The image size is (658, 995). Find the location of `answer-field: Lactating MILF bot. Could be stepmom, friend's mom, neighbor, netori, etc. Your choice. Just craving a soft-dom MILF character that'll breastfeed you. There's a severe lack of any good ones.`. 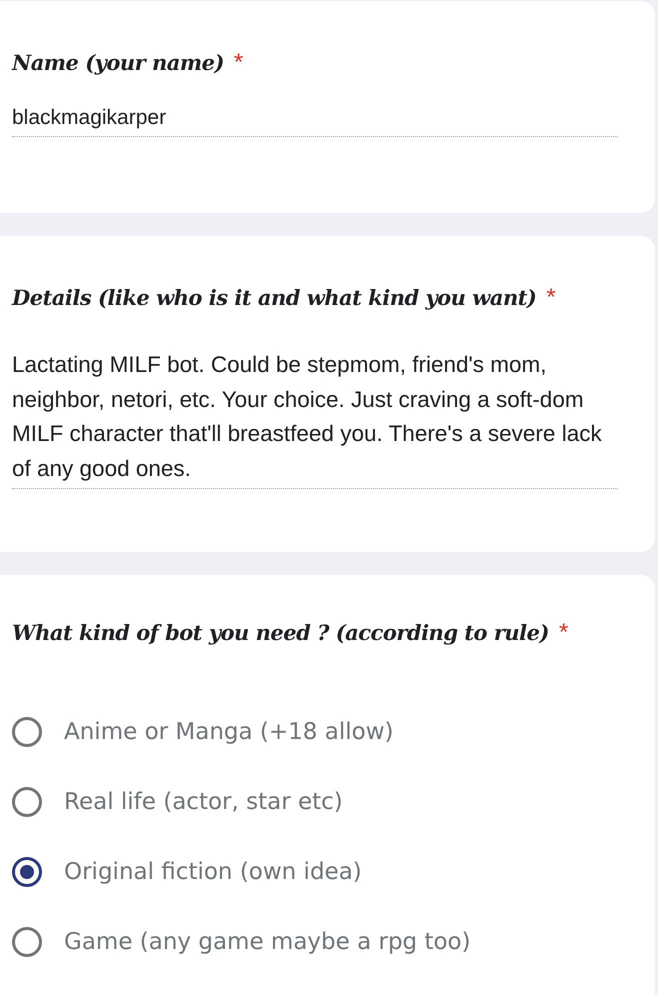

answer-field: Lactating MILF bot. Could be stepmom, friend's mom, neighbor, netori, etc. Your choice. Just craving a soft-dom MILF character that'll breastfeed you. There's a severe lack of any good ones. is located at coordinates (315, 418).